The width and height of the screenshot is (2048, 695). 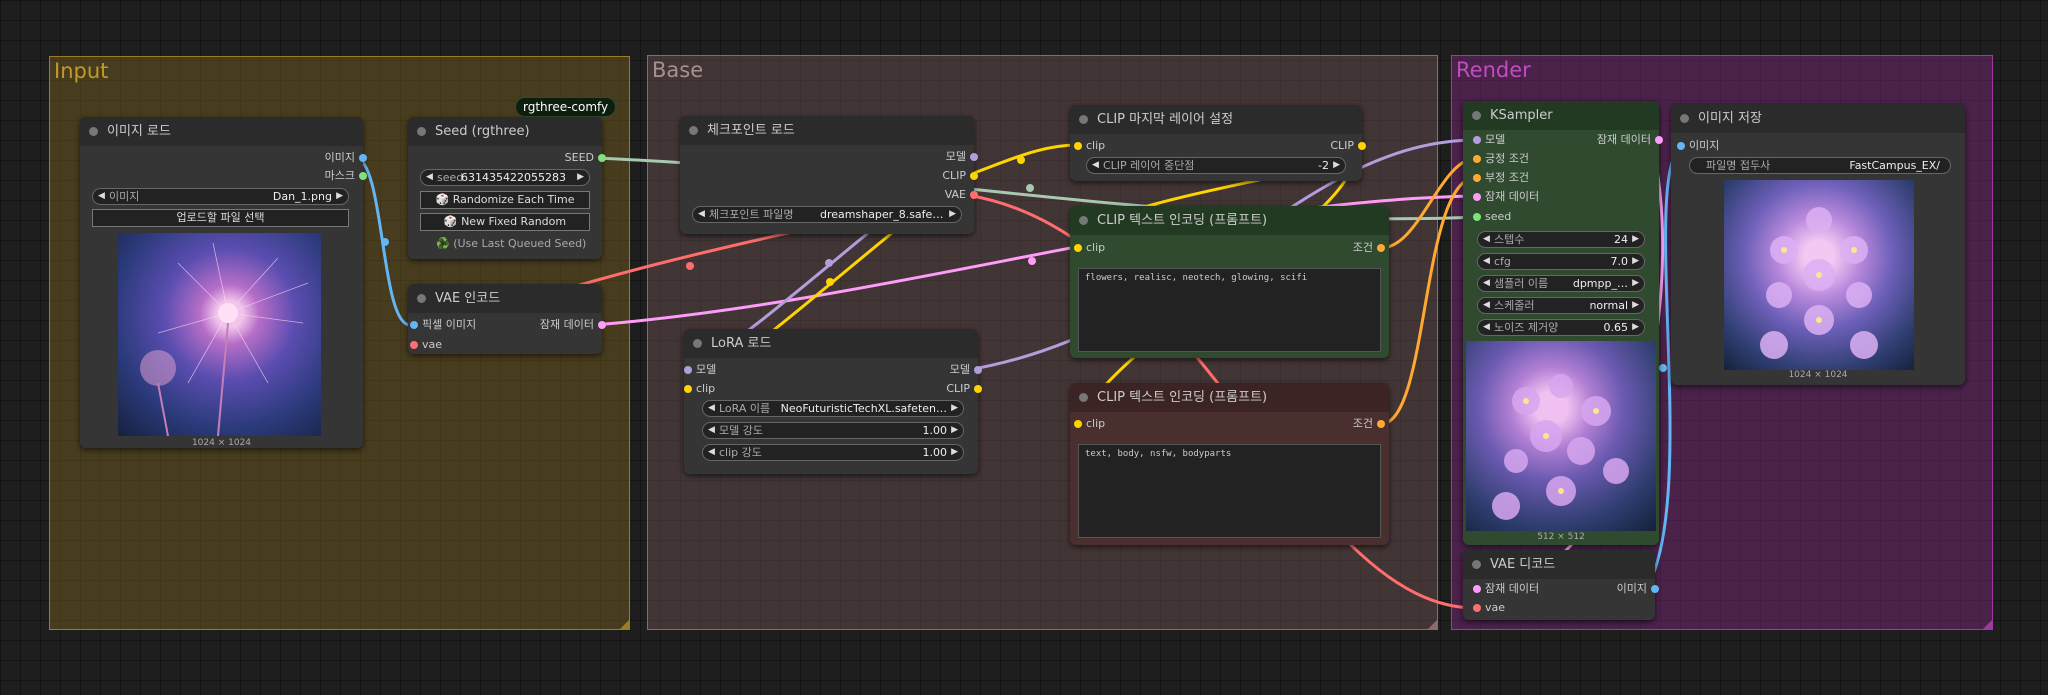 I want to click on node-title: 이미지 로드, so click(x=221, y=131).